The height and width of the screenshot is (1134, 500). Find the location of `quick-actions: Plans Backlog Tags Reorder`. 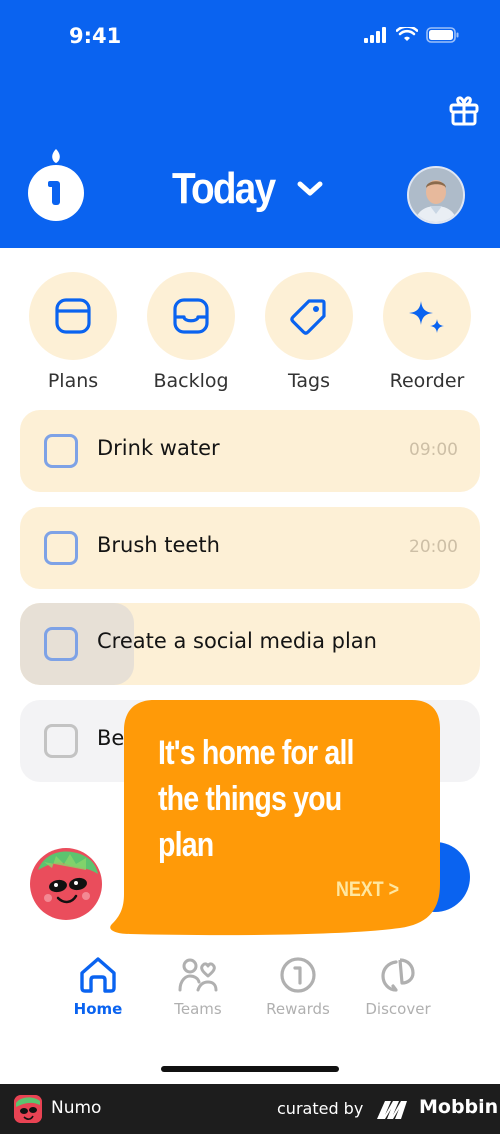

quick-actions: Plans Backlog Tags Reorder is located at coordinates (250, 332).